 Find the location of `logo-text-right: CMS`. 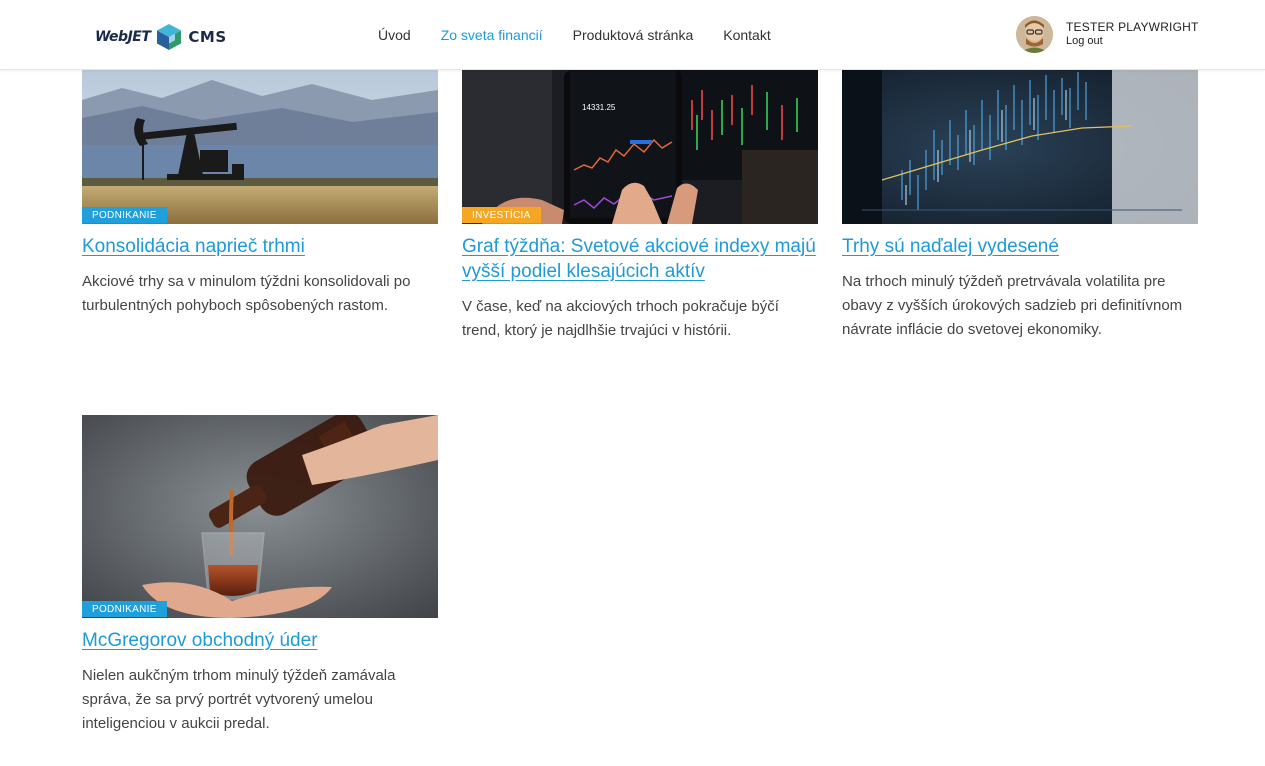

logo-text-right: CMS is located at coordinates (207, 37).